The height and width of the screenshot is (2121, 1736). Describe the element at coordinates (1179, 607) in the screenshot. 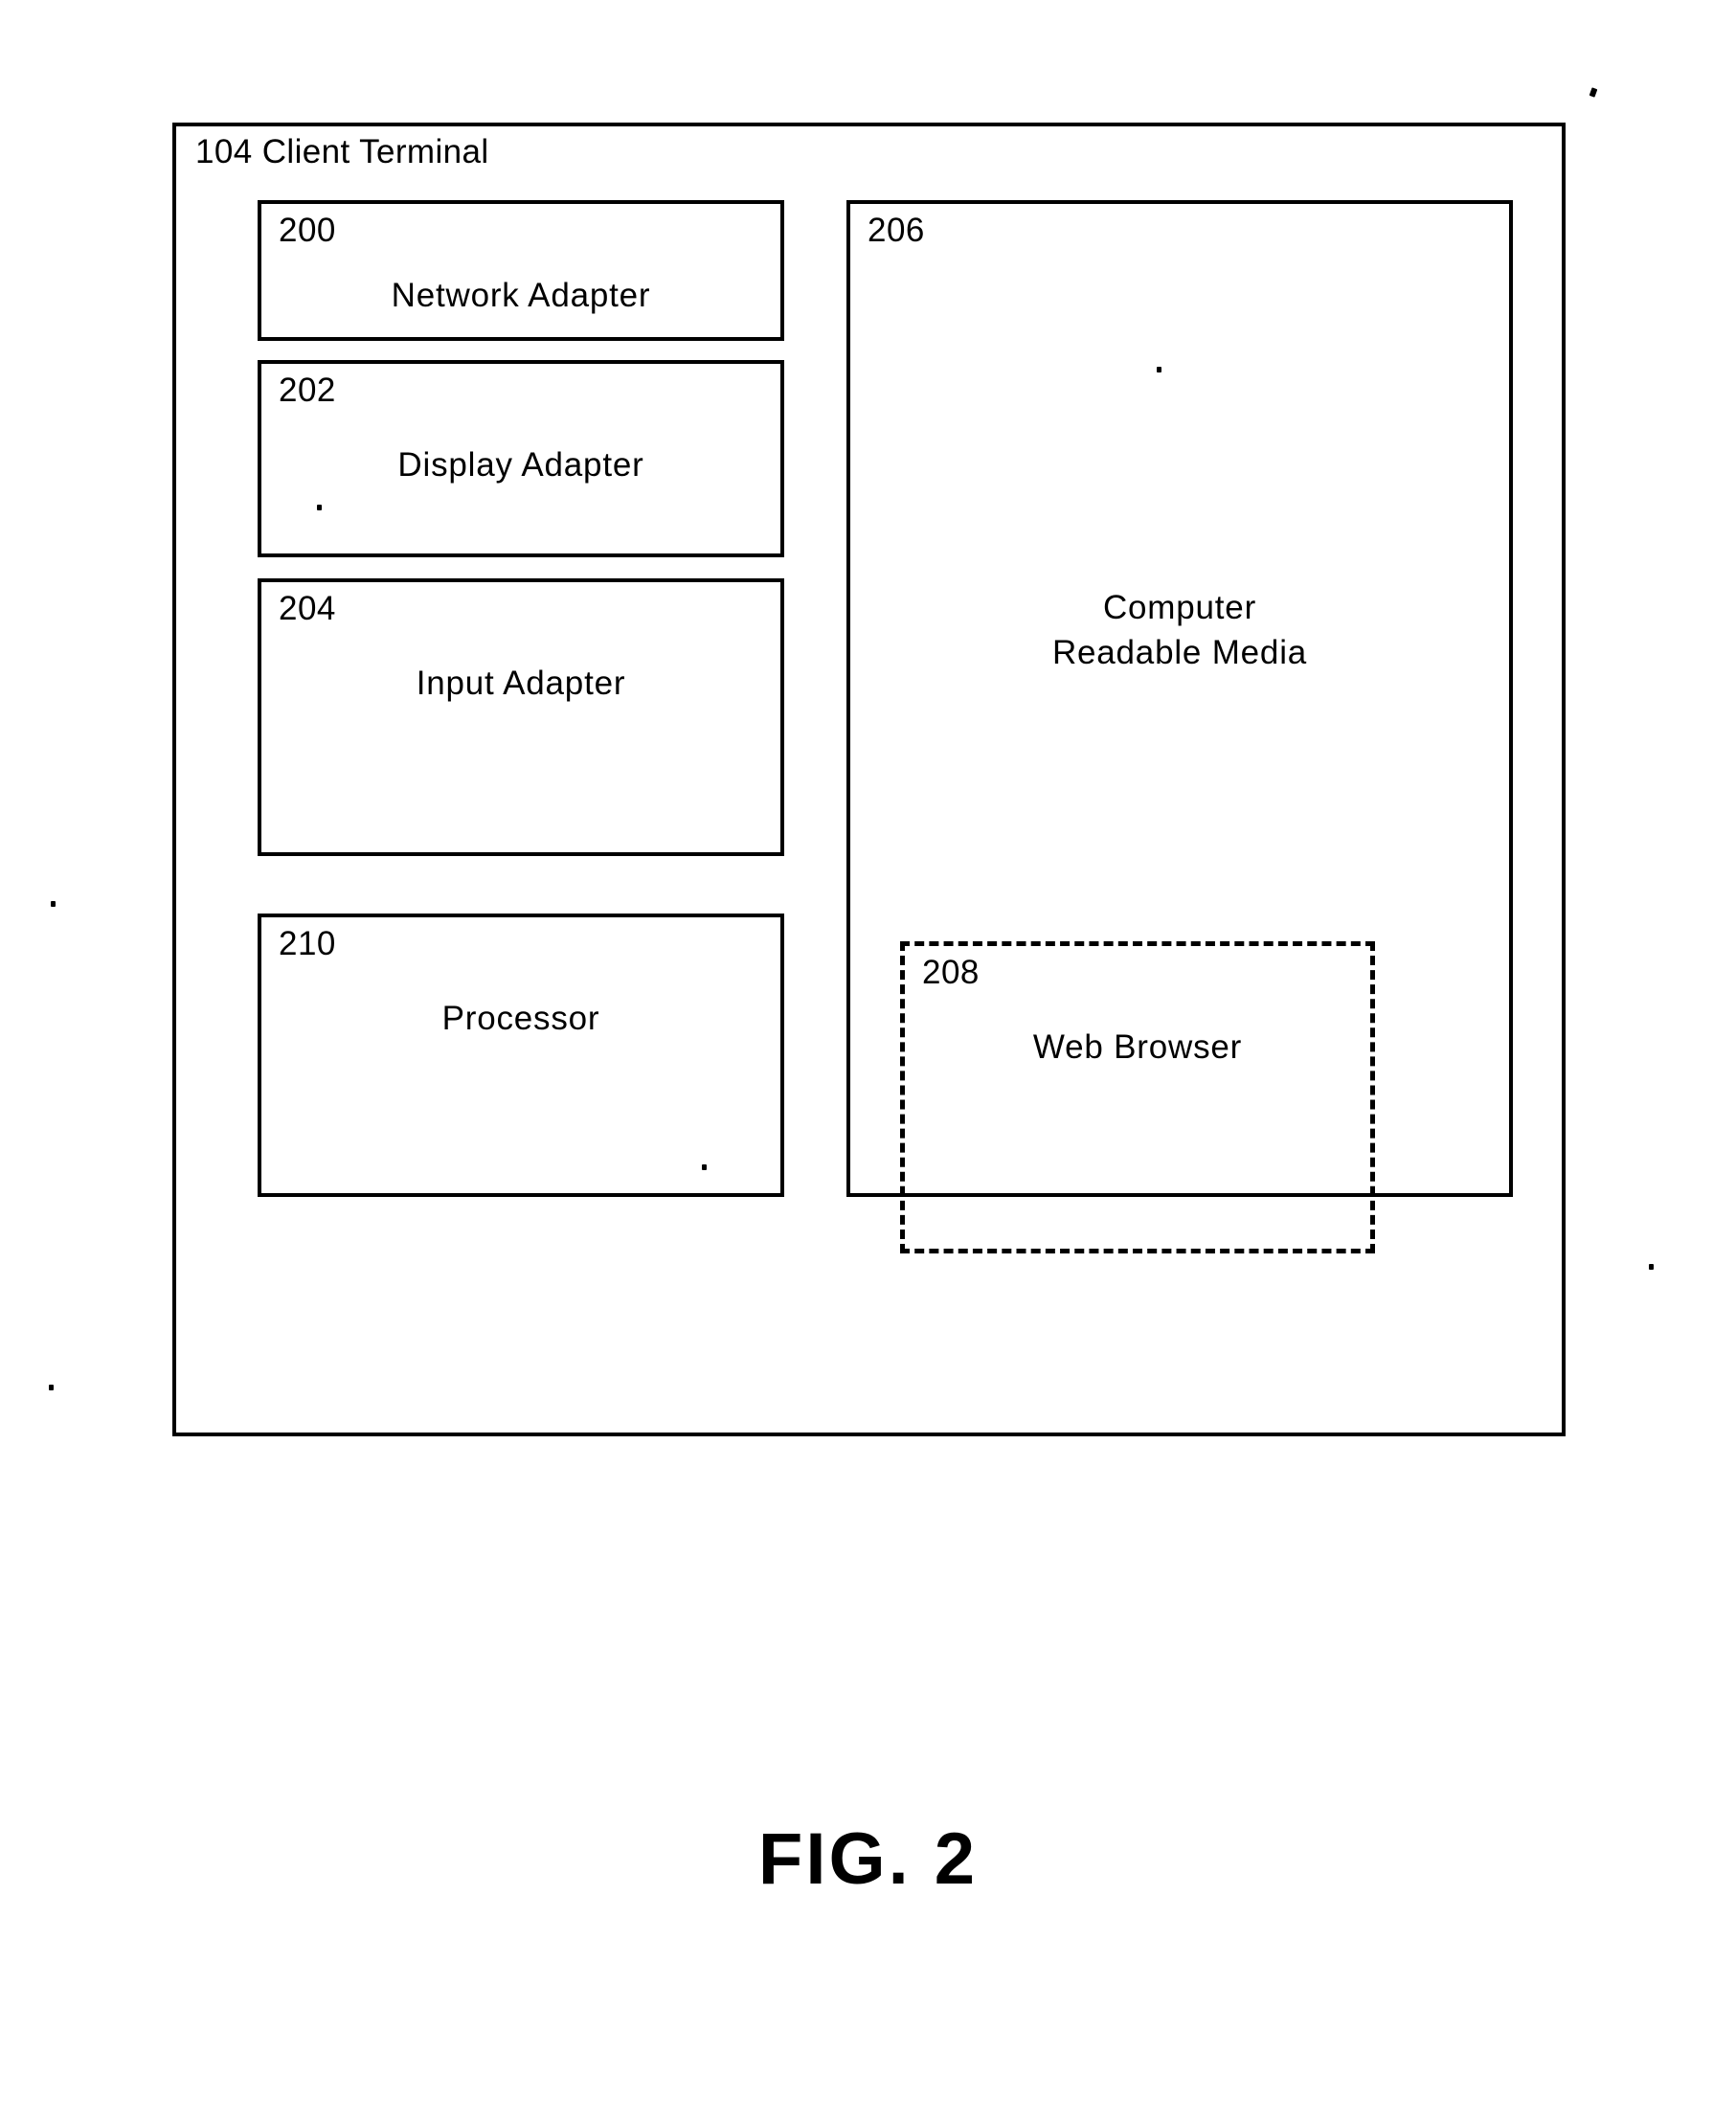

I see `computer-readable-media-label-line1: Computer` at that location.